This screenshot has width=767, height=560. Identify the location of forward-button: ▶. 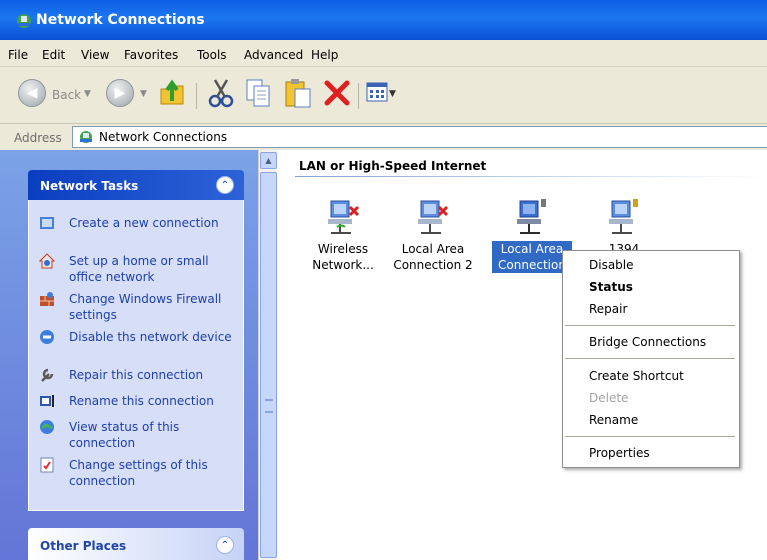
(120, 93).